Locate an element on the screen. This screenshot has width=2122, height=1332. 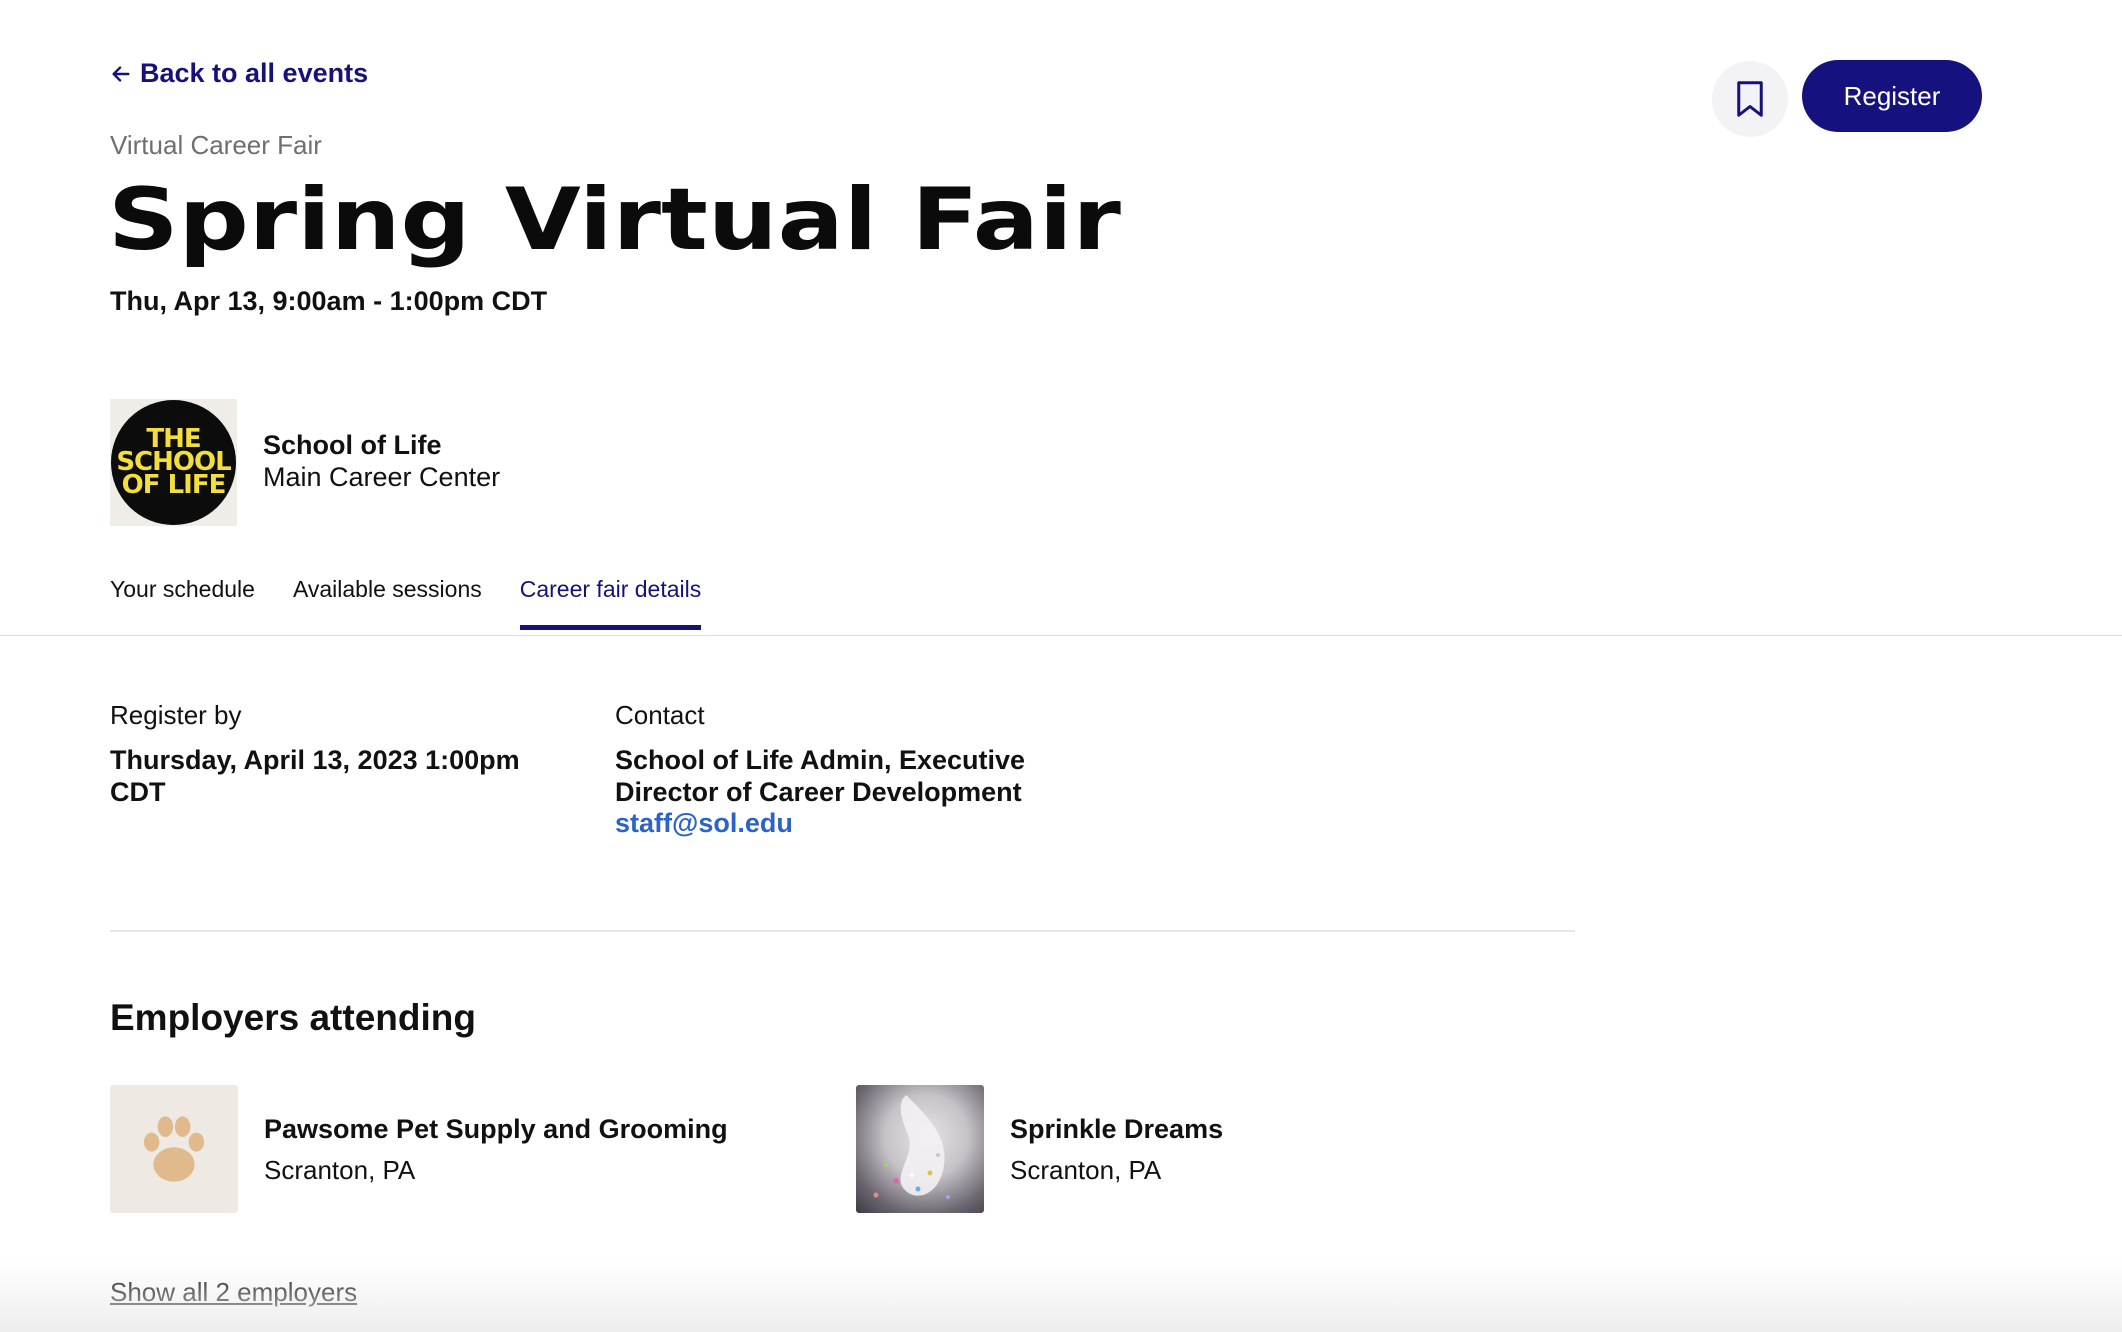
arrow-left-icon is located at coordinates (121, 73).